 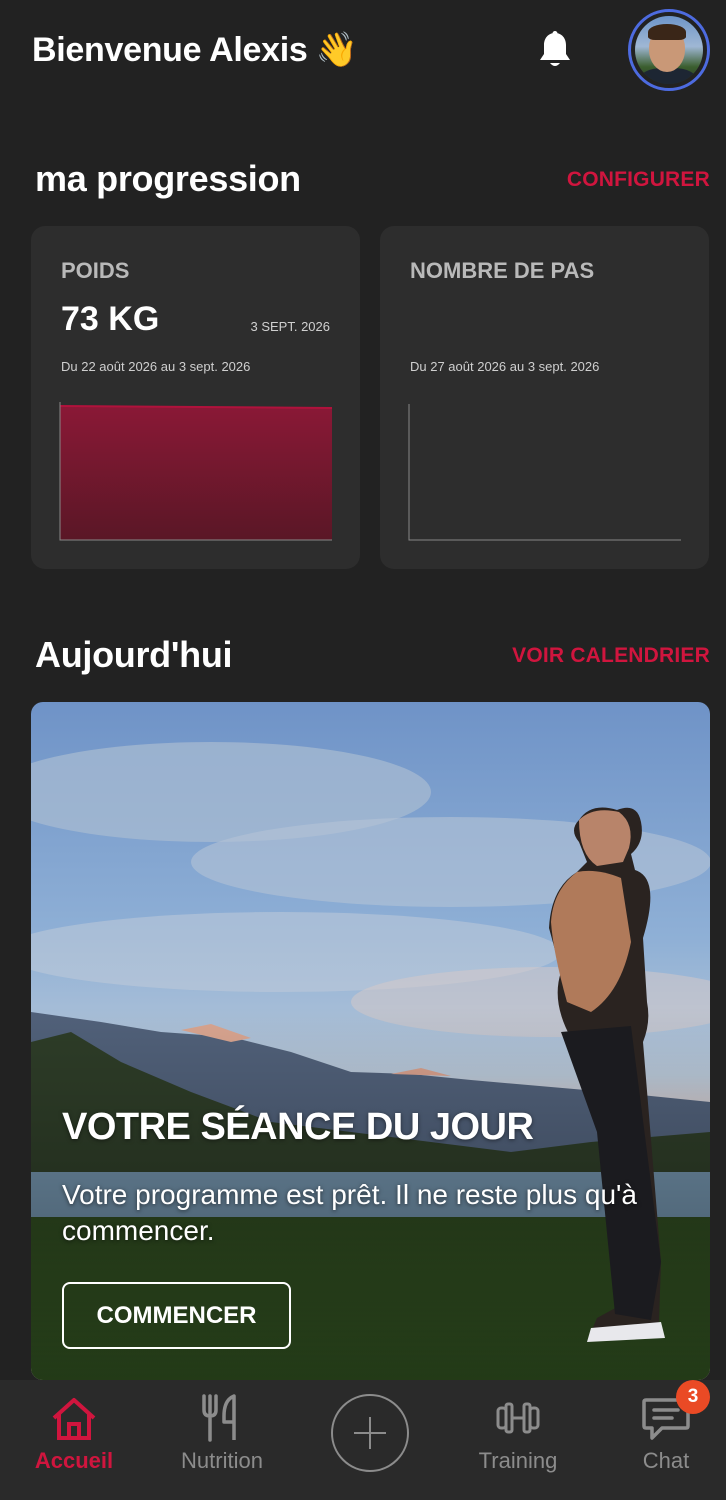 What do you see at coordinates (611, 656) in the screenshot?
I see `calendar-link: VOIR CALENDRIER` at bounding box center [611, 656].